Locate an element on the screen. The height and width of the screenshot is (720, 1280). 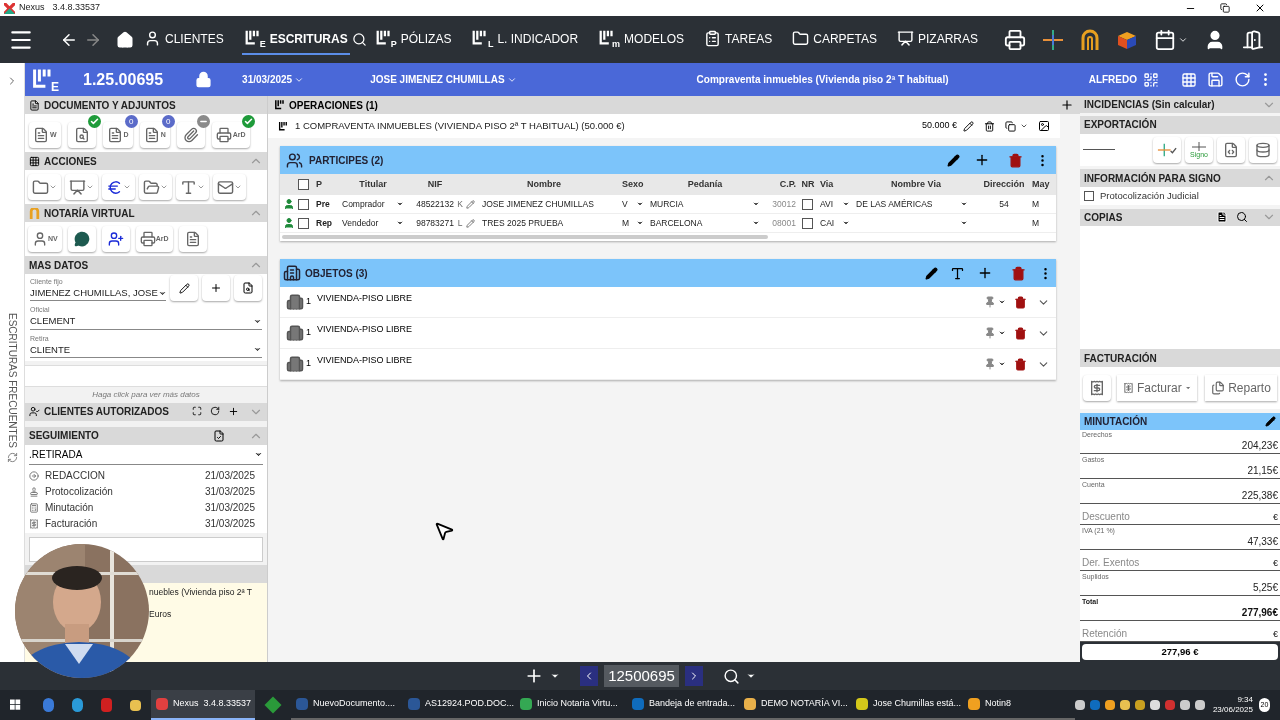
client-dropdown: JOSE JIMENEZ CHUMILLAS is located at coordinates (443, 79).